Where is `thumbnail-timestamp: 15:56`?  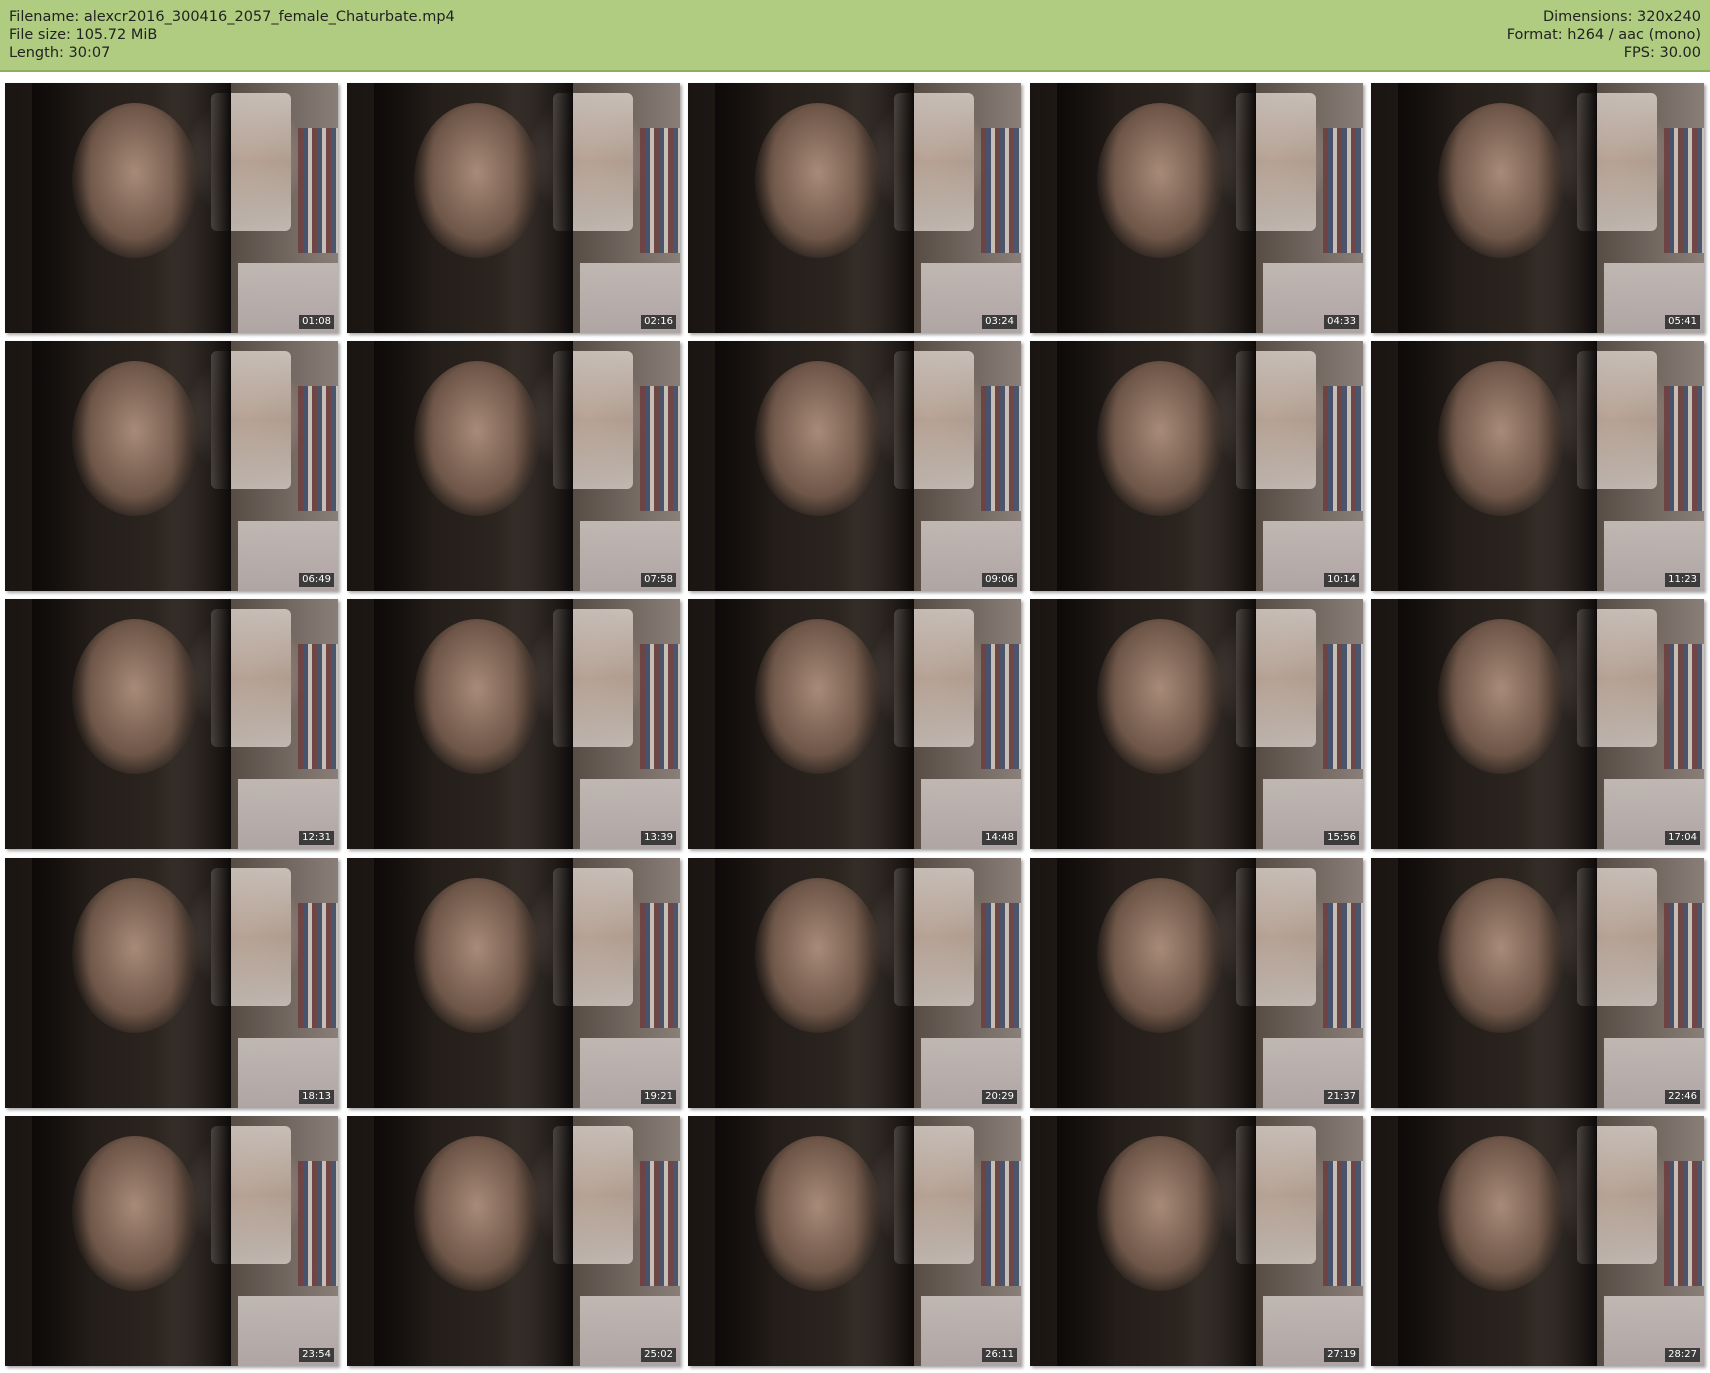
thumbnail-timestamp: 15:56 is located at coordinates (1341, 838).